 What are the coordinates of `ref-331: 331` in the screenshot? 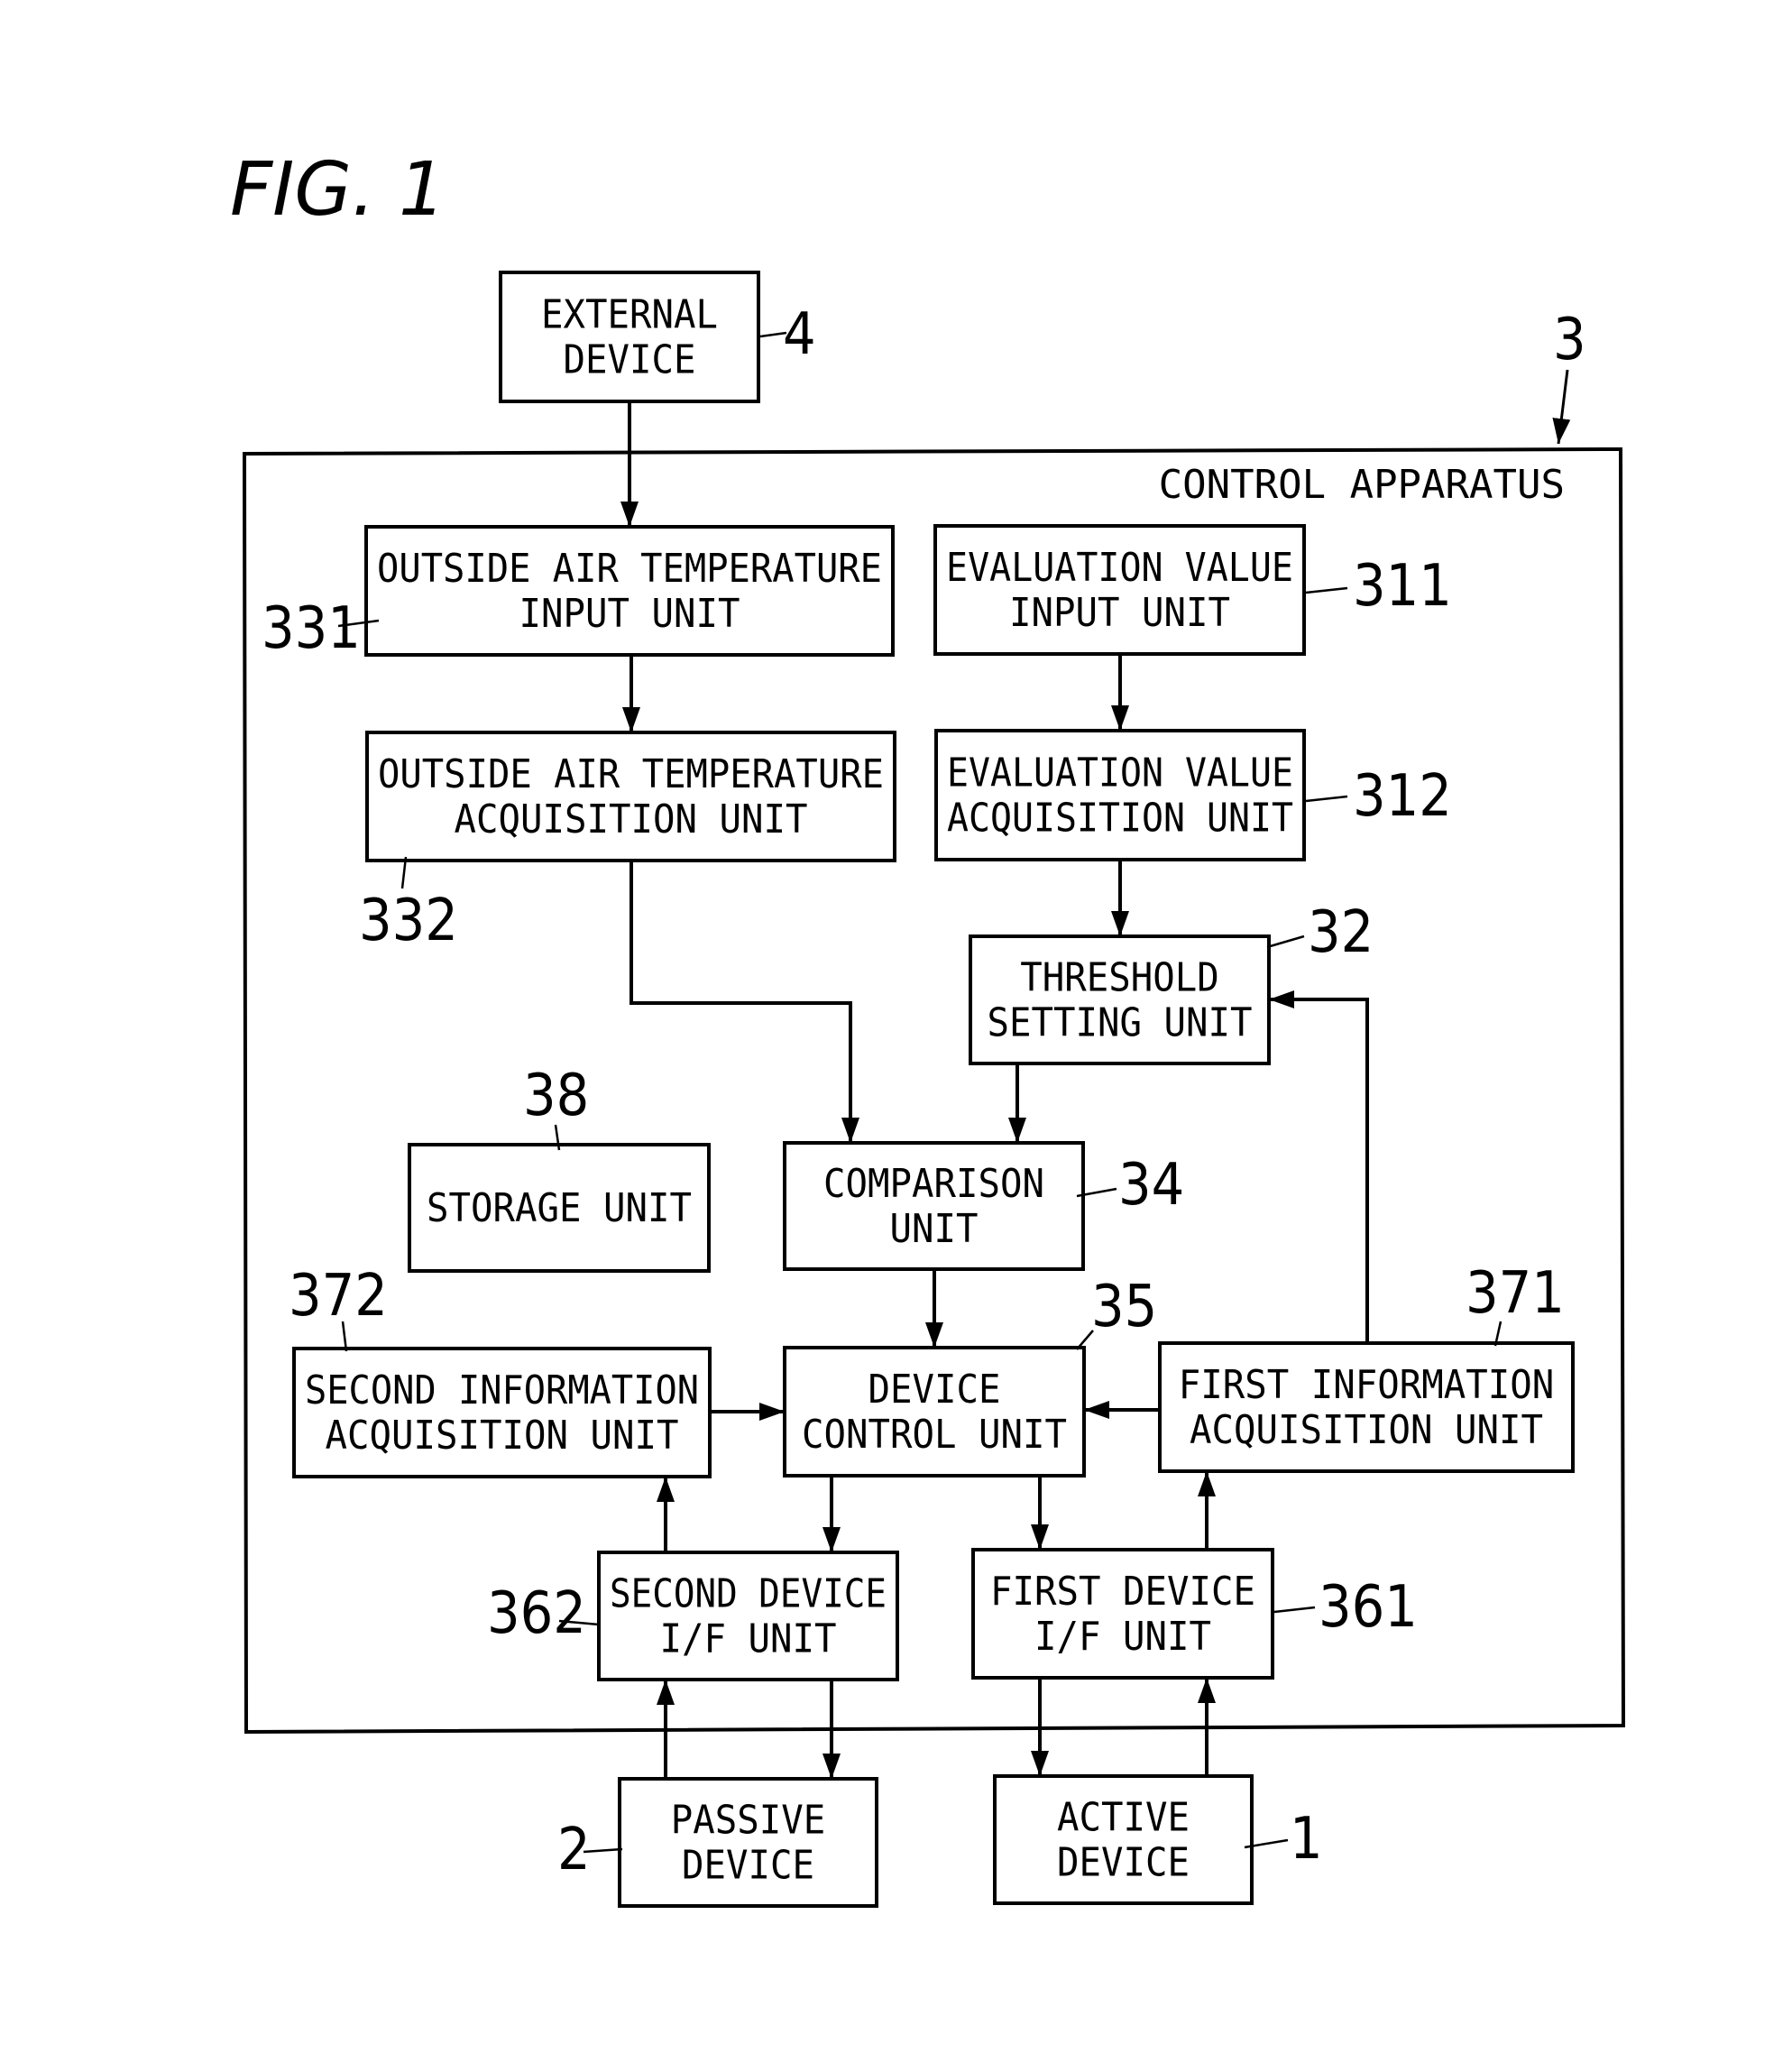 It's located at (311, 628).